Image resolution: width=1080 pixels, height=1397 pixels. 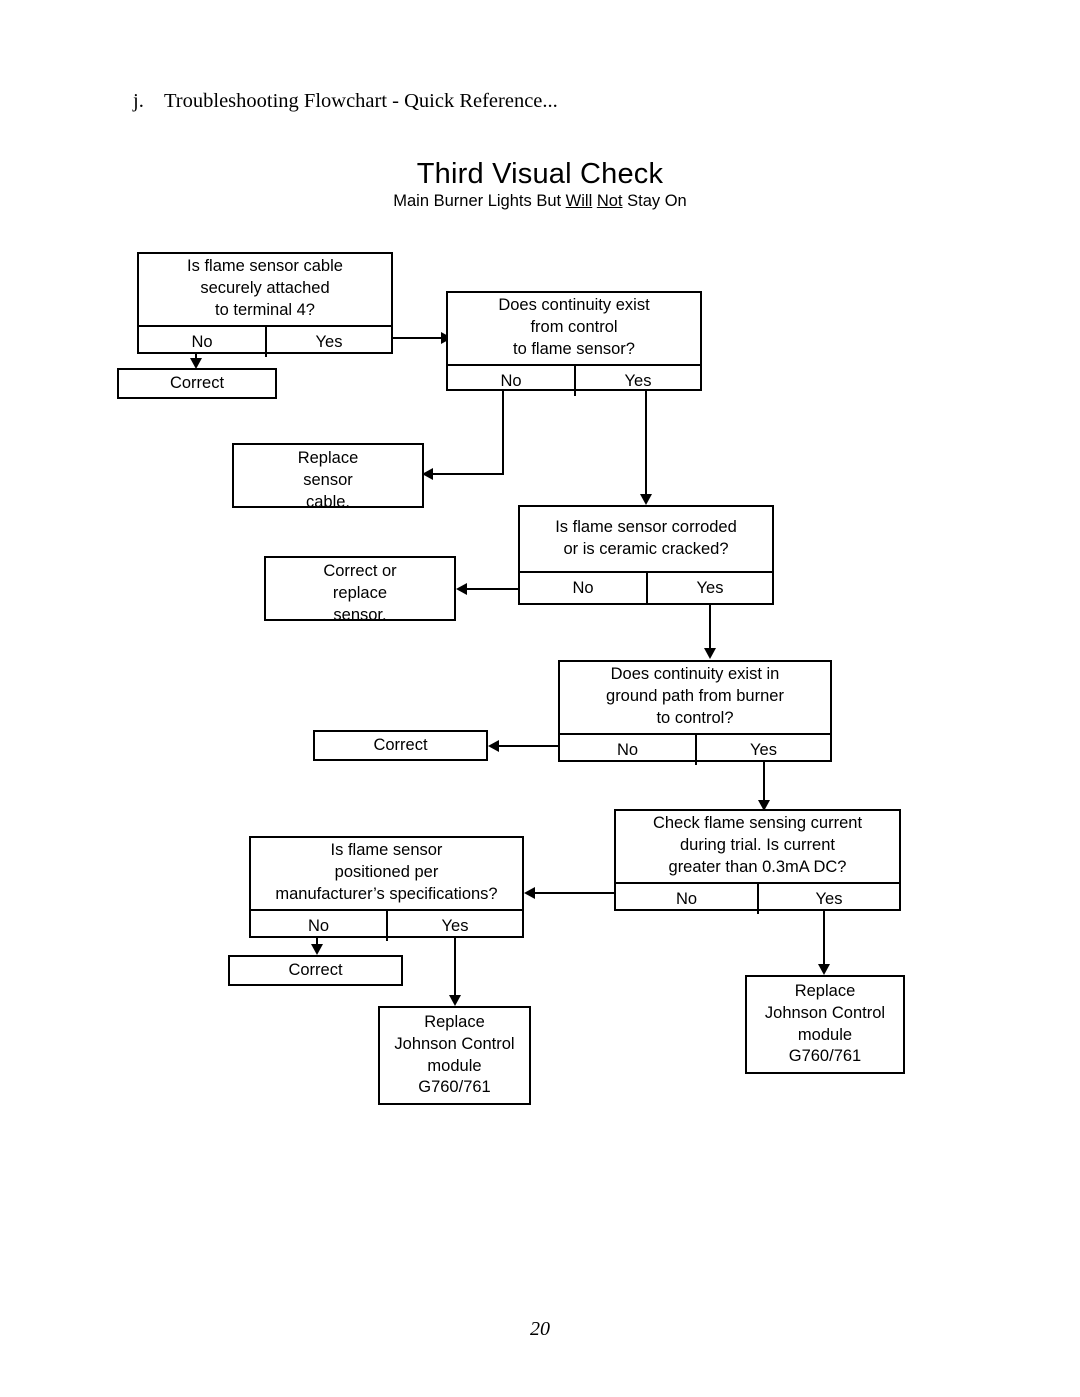 I want to click on terminal-replace-johnson-control-module-right: Replace Johnson Control module G760/761, so click(x=825, y=1024).